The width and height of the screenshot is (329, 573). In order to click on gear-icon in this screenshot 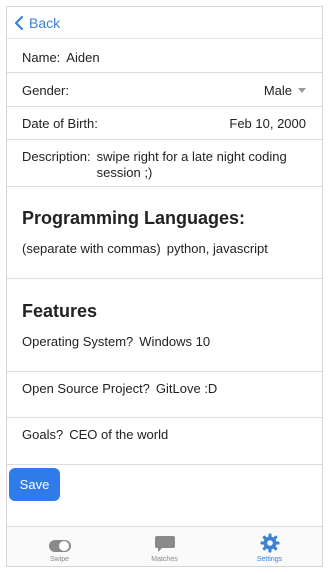, I will do `click(269, 543)`.